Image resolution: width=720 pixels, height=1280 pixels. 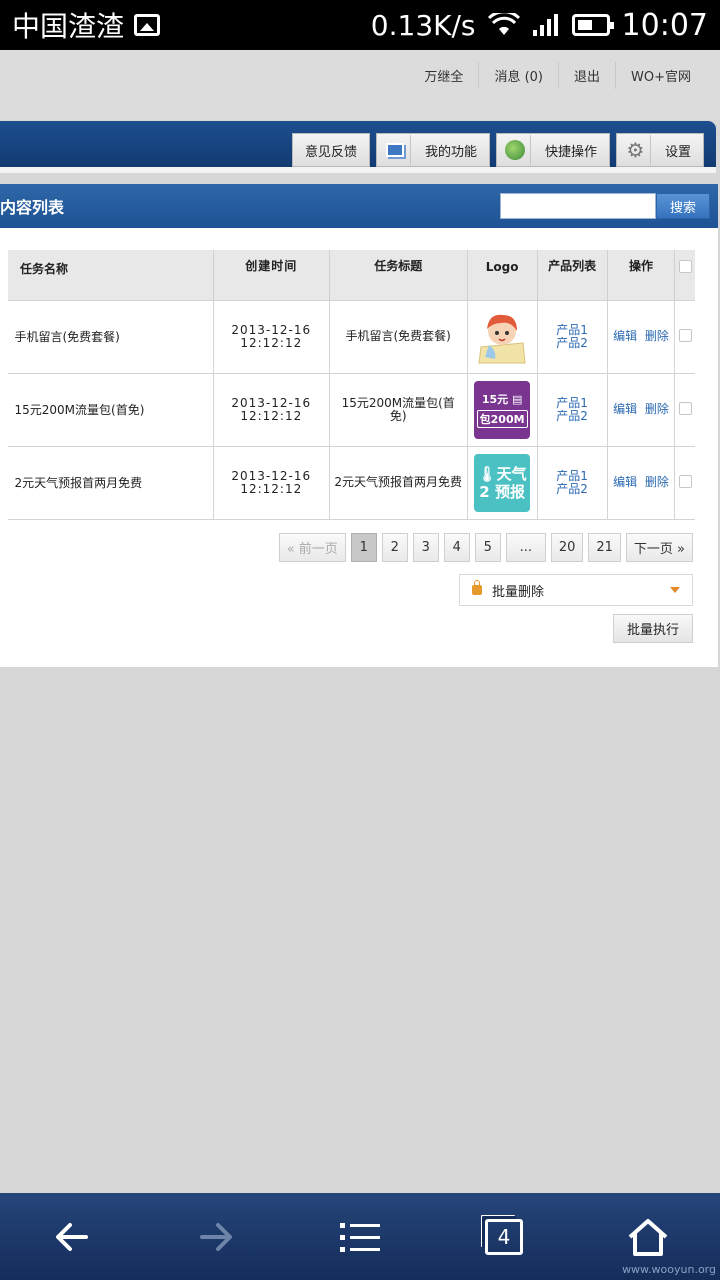 I want to click on user-link: 万继全, so click(x=443, y=75).